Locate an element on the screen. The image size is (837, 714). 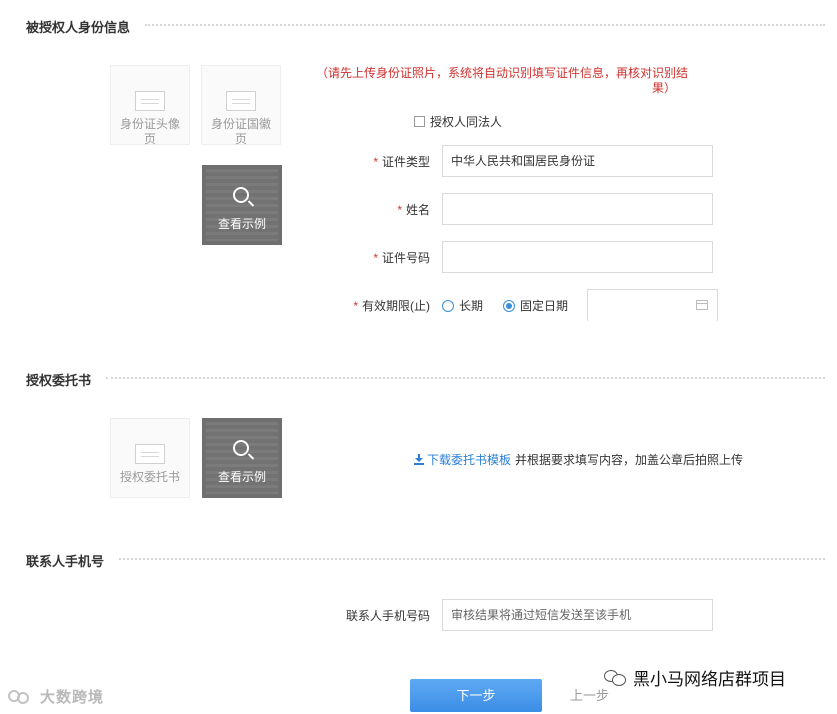
id-front-label: 身份证头像页 is located at coordinates (149, 131).